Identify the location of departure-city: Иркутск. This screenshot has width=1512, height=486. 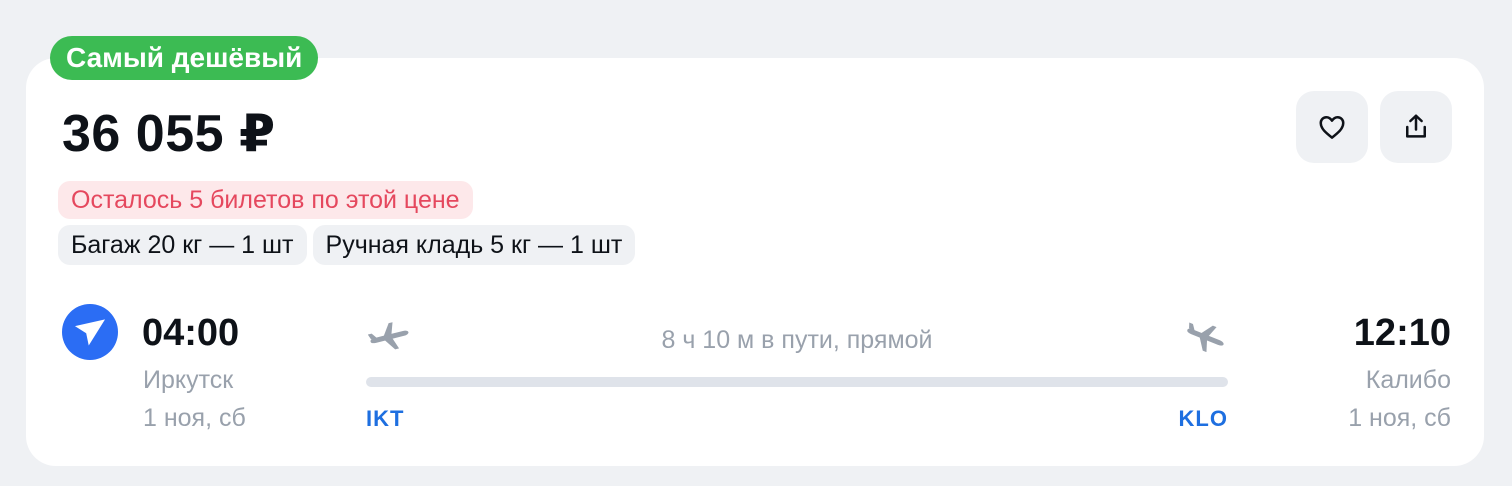
(188, 380).